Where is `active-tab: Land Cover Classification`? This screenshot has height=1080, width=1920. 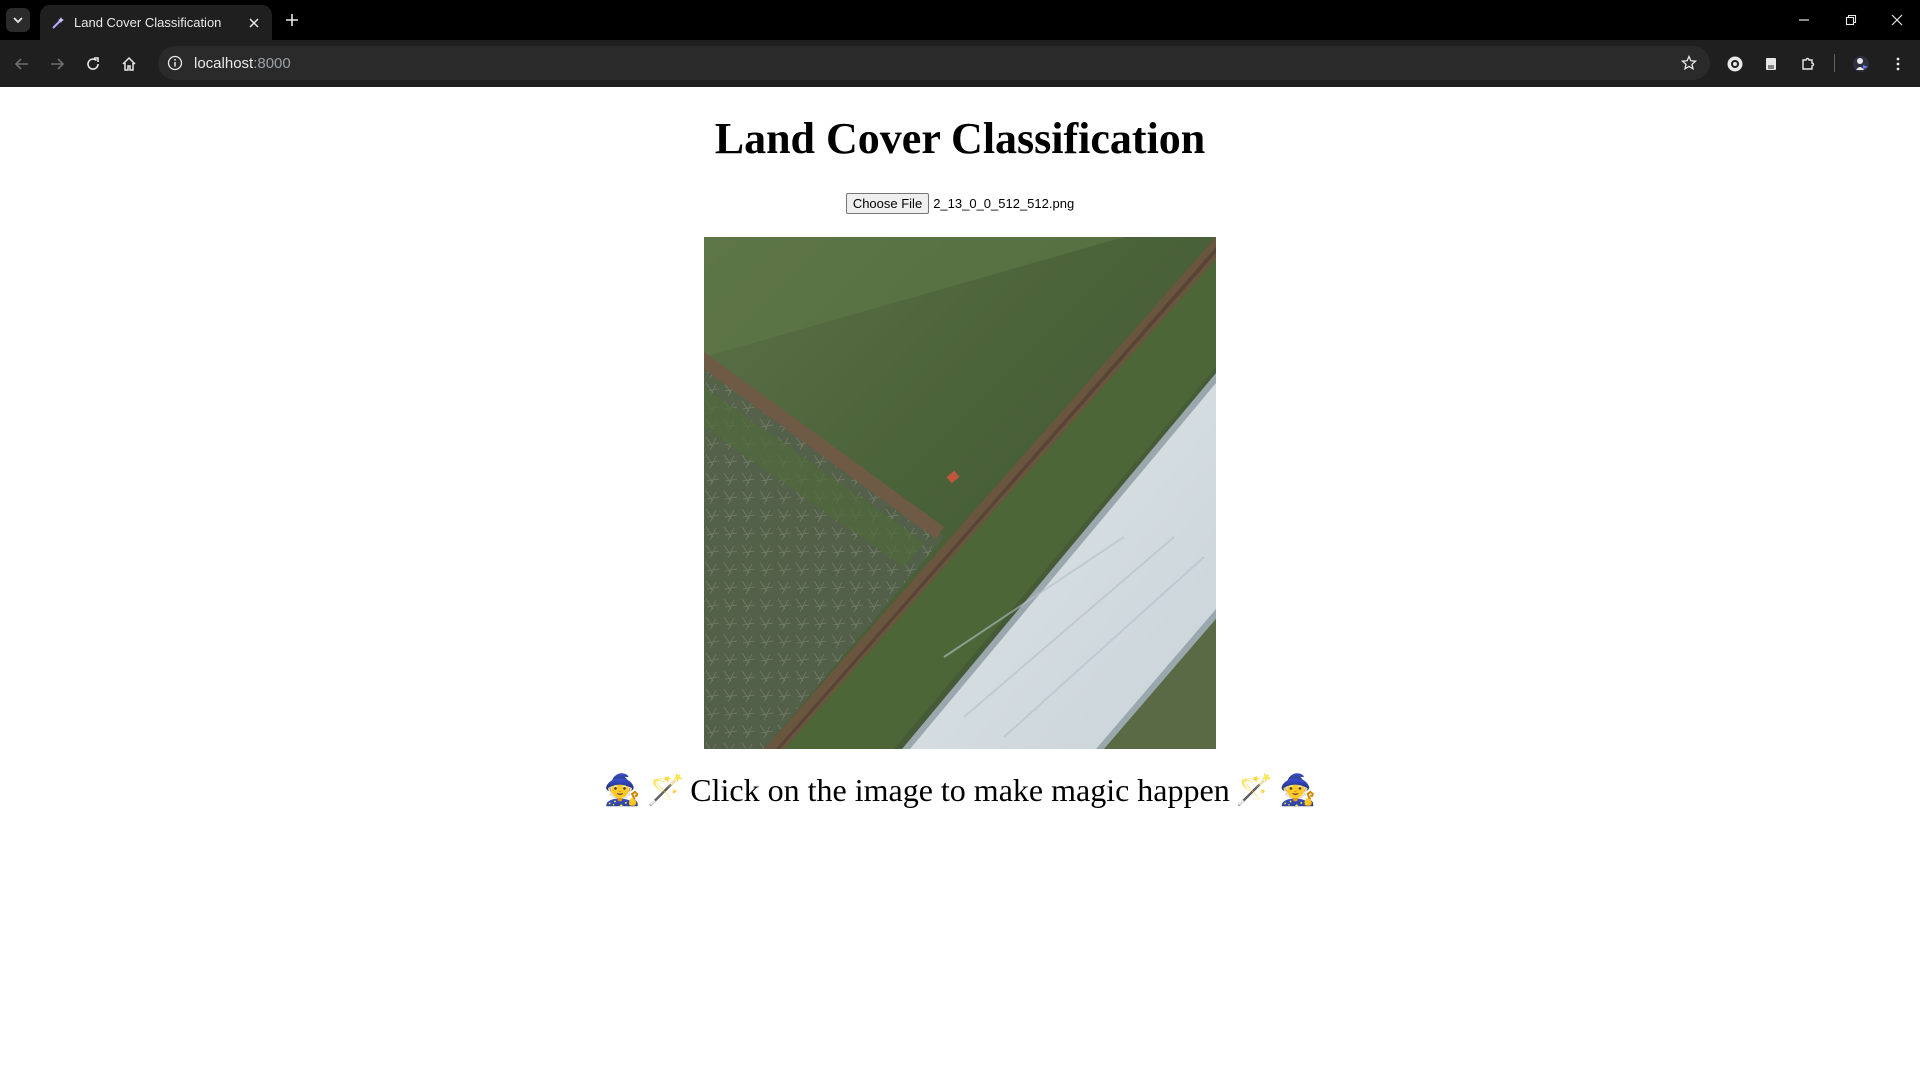 active-tab: Land Cover Classification is located at coordinates (156, 22).